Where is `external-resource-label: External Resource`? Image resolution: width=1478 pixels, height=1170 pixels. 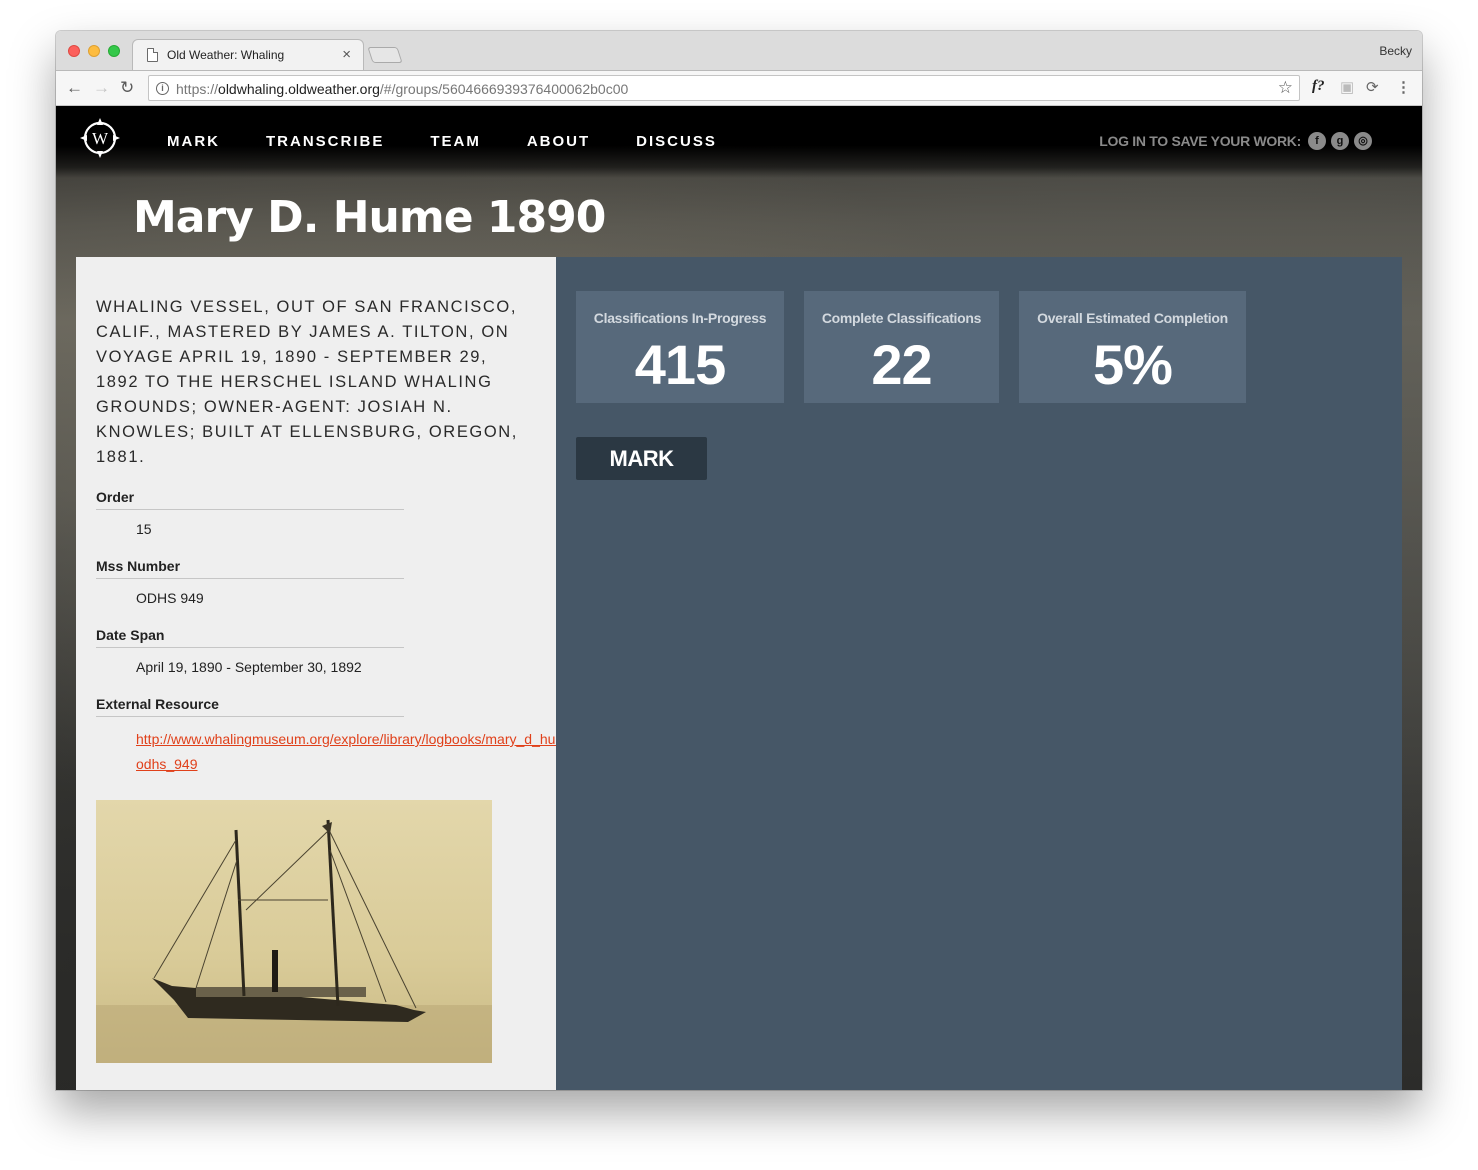
external-resource-label: External Resource is located at coordinates (250, 706).